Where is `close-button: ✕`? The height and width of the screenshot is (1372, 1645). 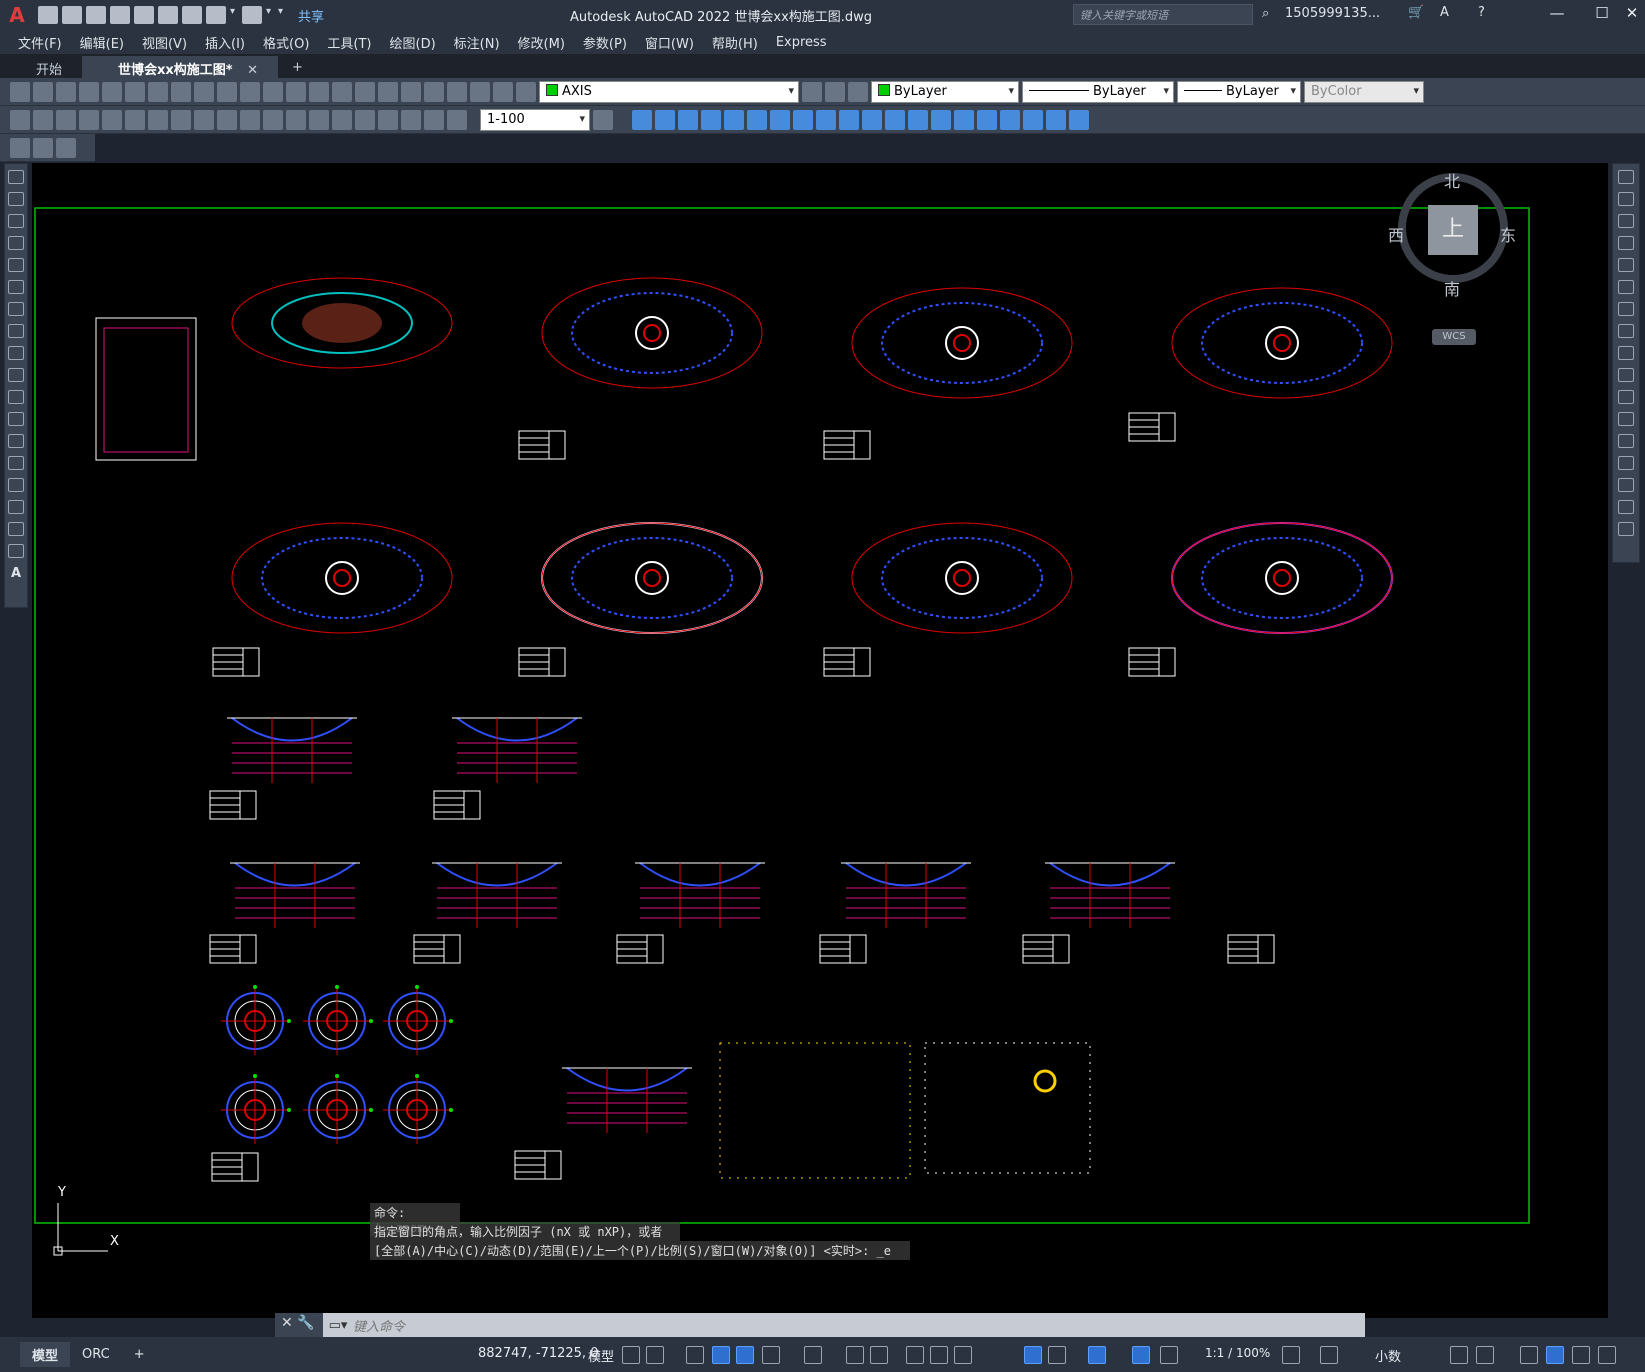
close-button: ✕ is located at coordinates (1632, 15).